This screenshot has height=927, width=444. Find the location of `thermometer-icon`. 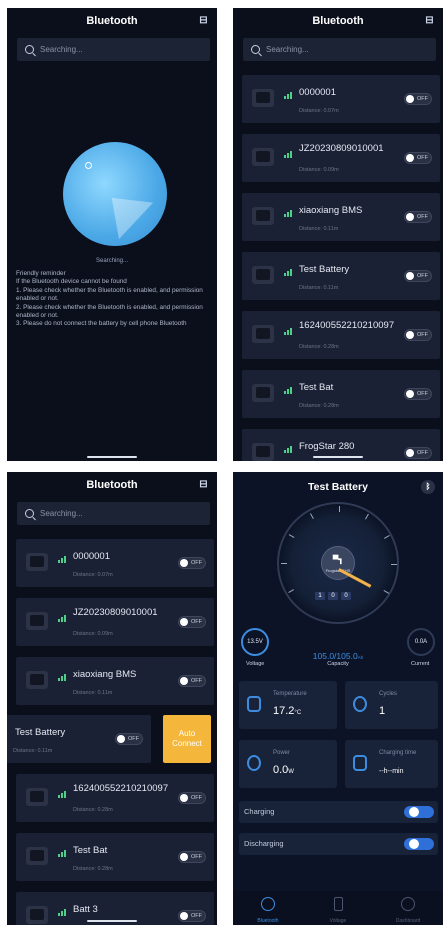

thermometer-icon is located at coordinates (254, 704).